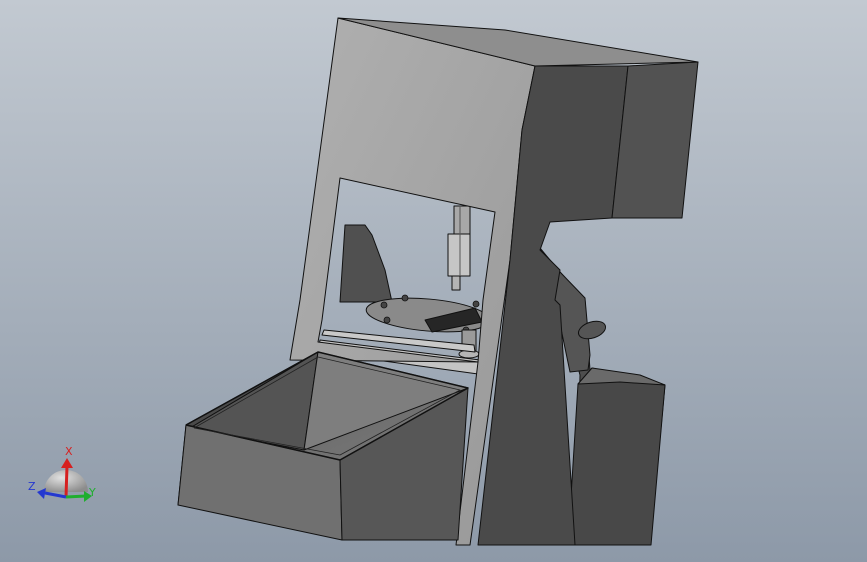  What do you see at coordinates (66, 481) in the screenshot?
I see `triad-x-axis` at bounding box center [66, 481].